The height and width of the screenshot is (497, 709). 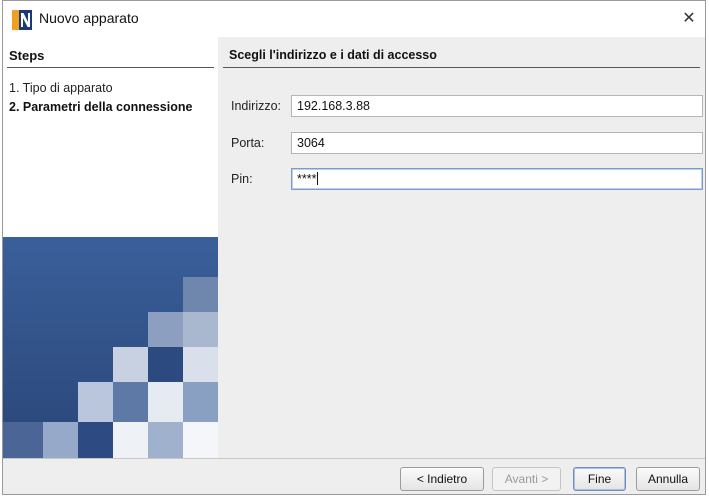 What do you see at coordinates (307, 179) in the screenshot?
I see `pin-value: ****` at bounding box center [307, 179].